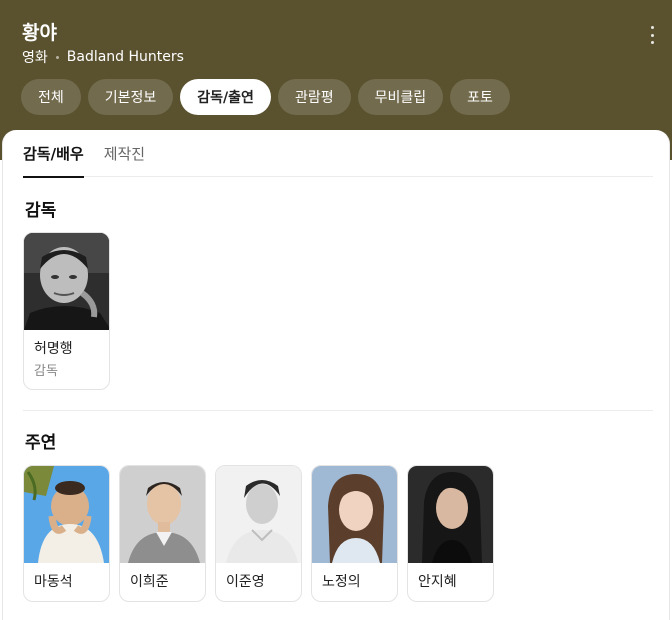 The image size is (672, 620). I want to click on tab-photos: 포토, so click(480, 97).